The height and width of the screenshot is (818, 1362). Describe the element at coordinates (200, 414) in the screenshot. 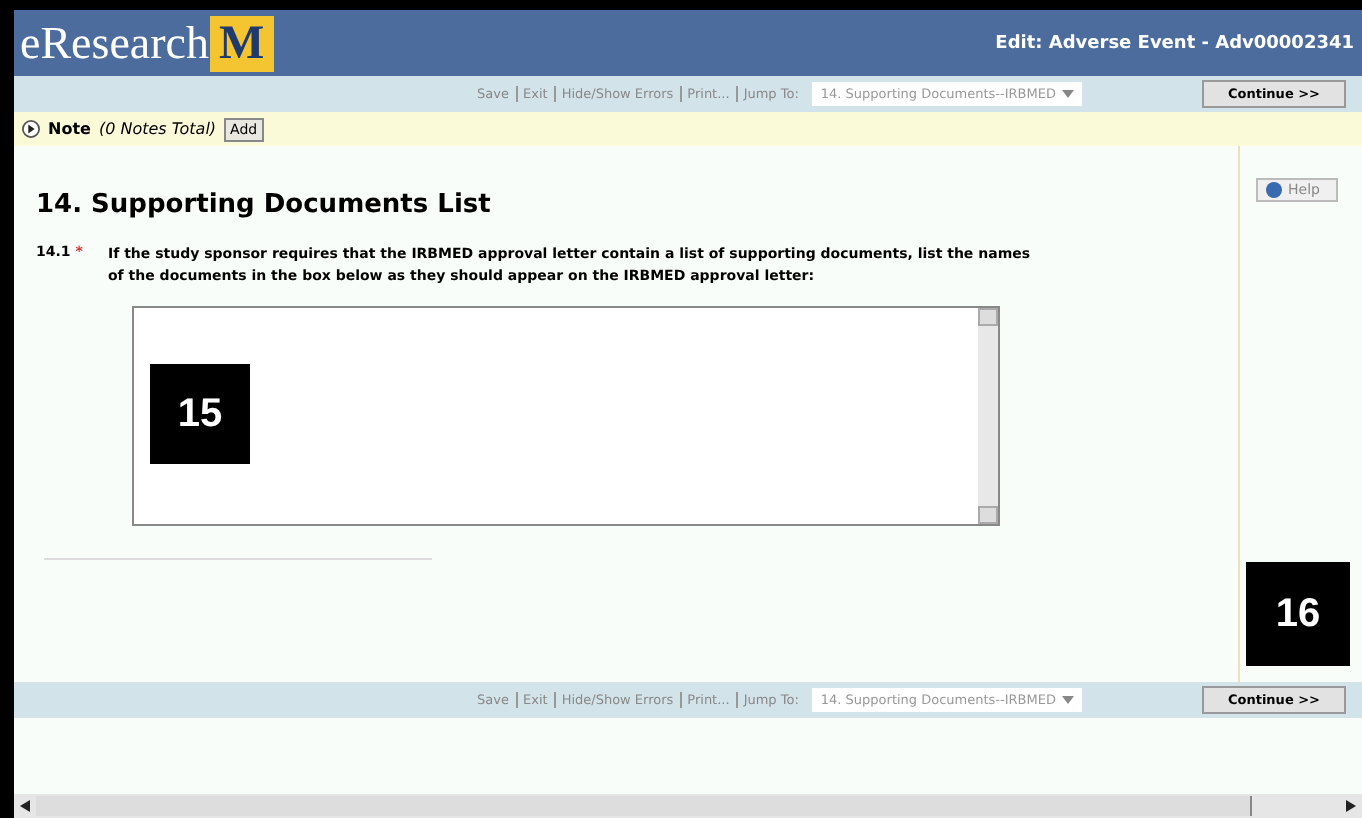

I see `callout-number: 15` at that location.